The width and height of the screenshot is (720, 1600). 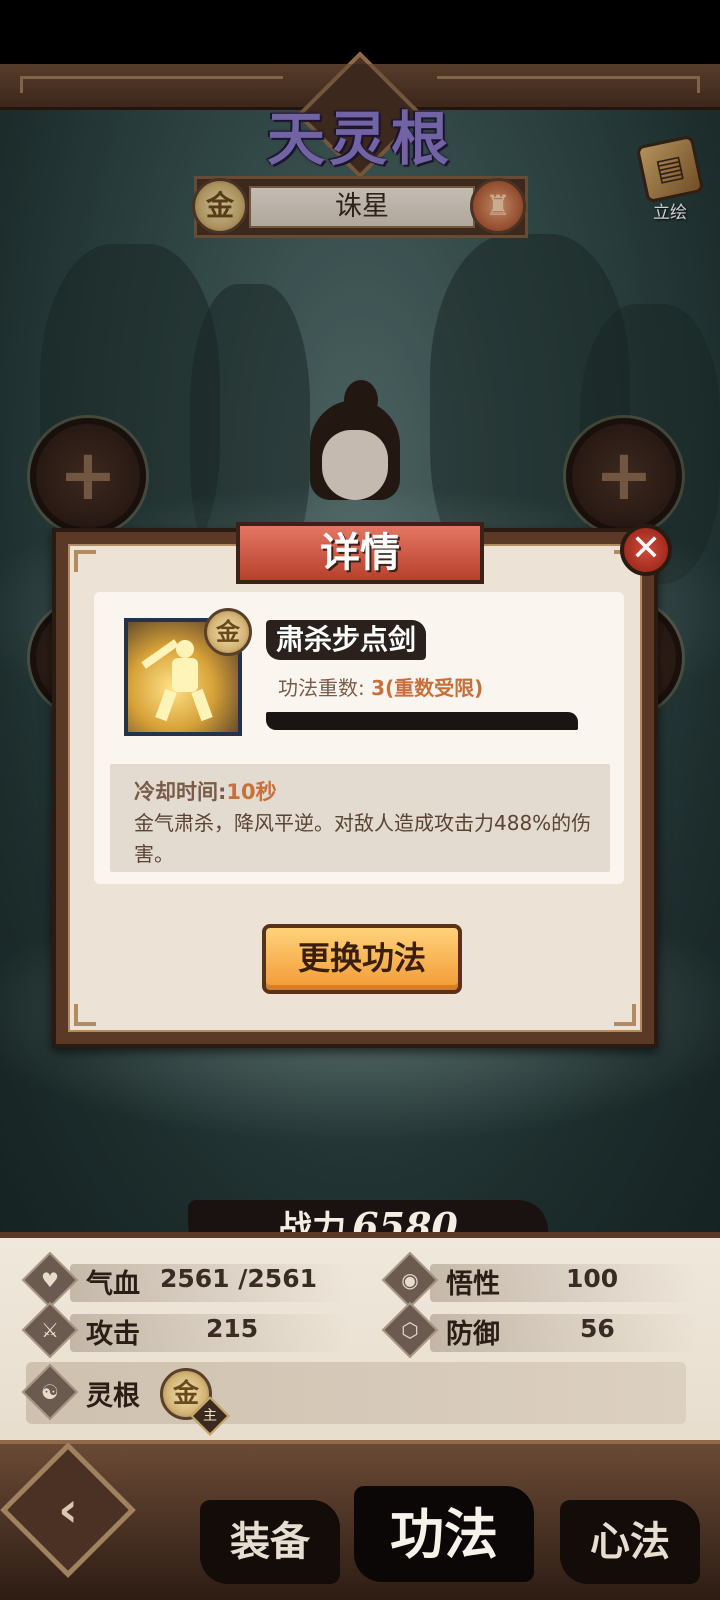 What do you see at coordinates (180, 792) in the screenshot?
I see `skill-cooldown-label: 冷却时间:` at bounding box center [180, 792].